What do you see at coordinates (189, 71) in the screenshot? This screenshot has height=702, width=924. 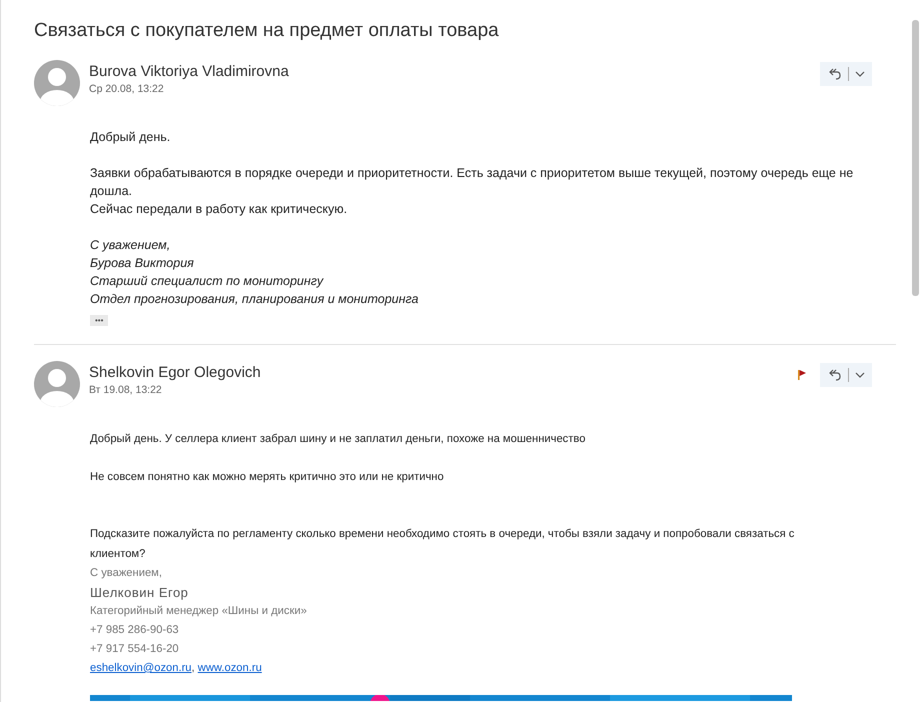 I see `sender-name: Burova Viktoriya Vladimirovna` at bounding box center [189, 71].